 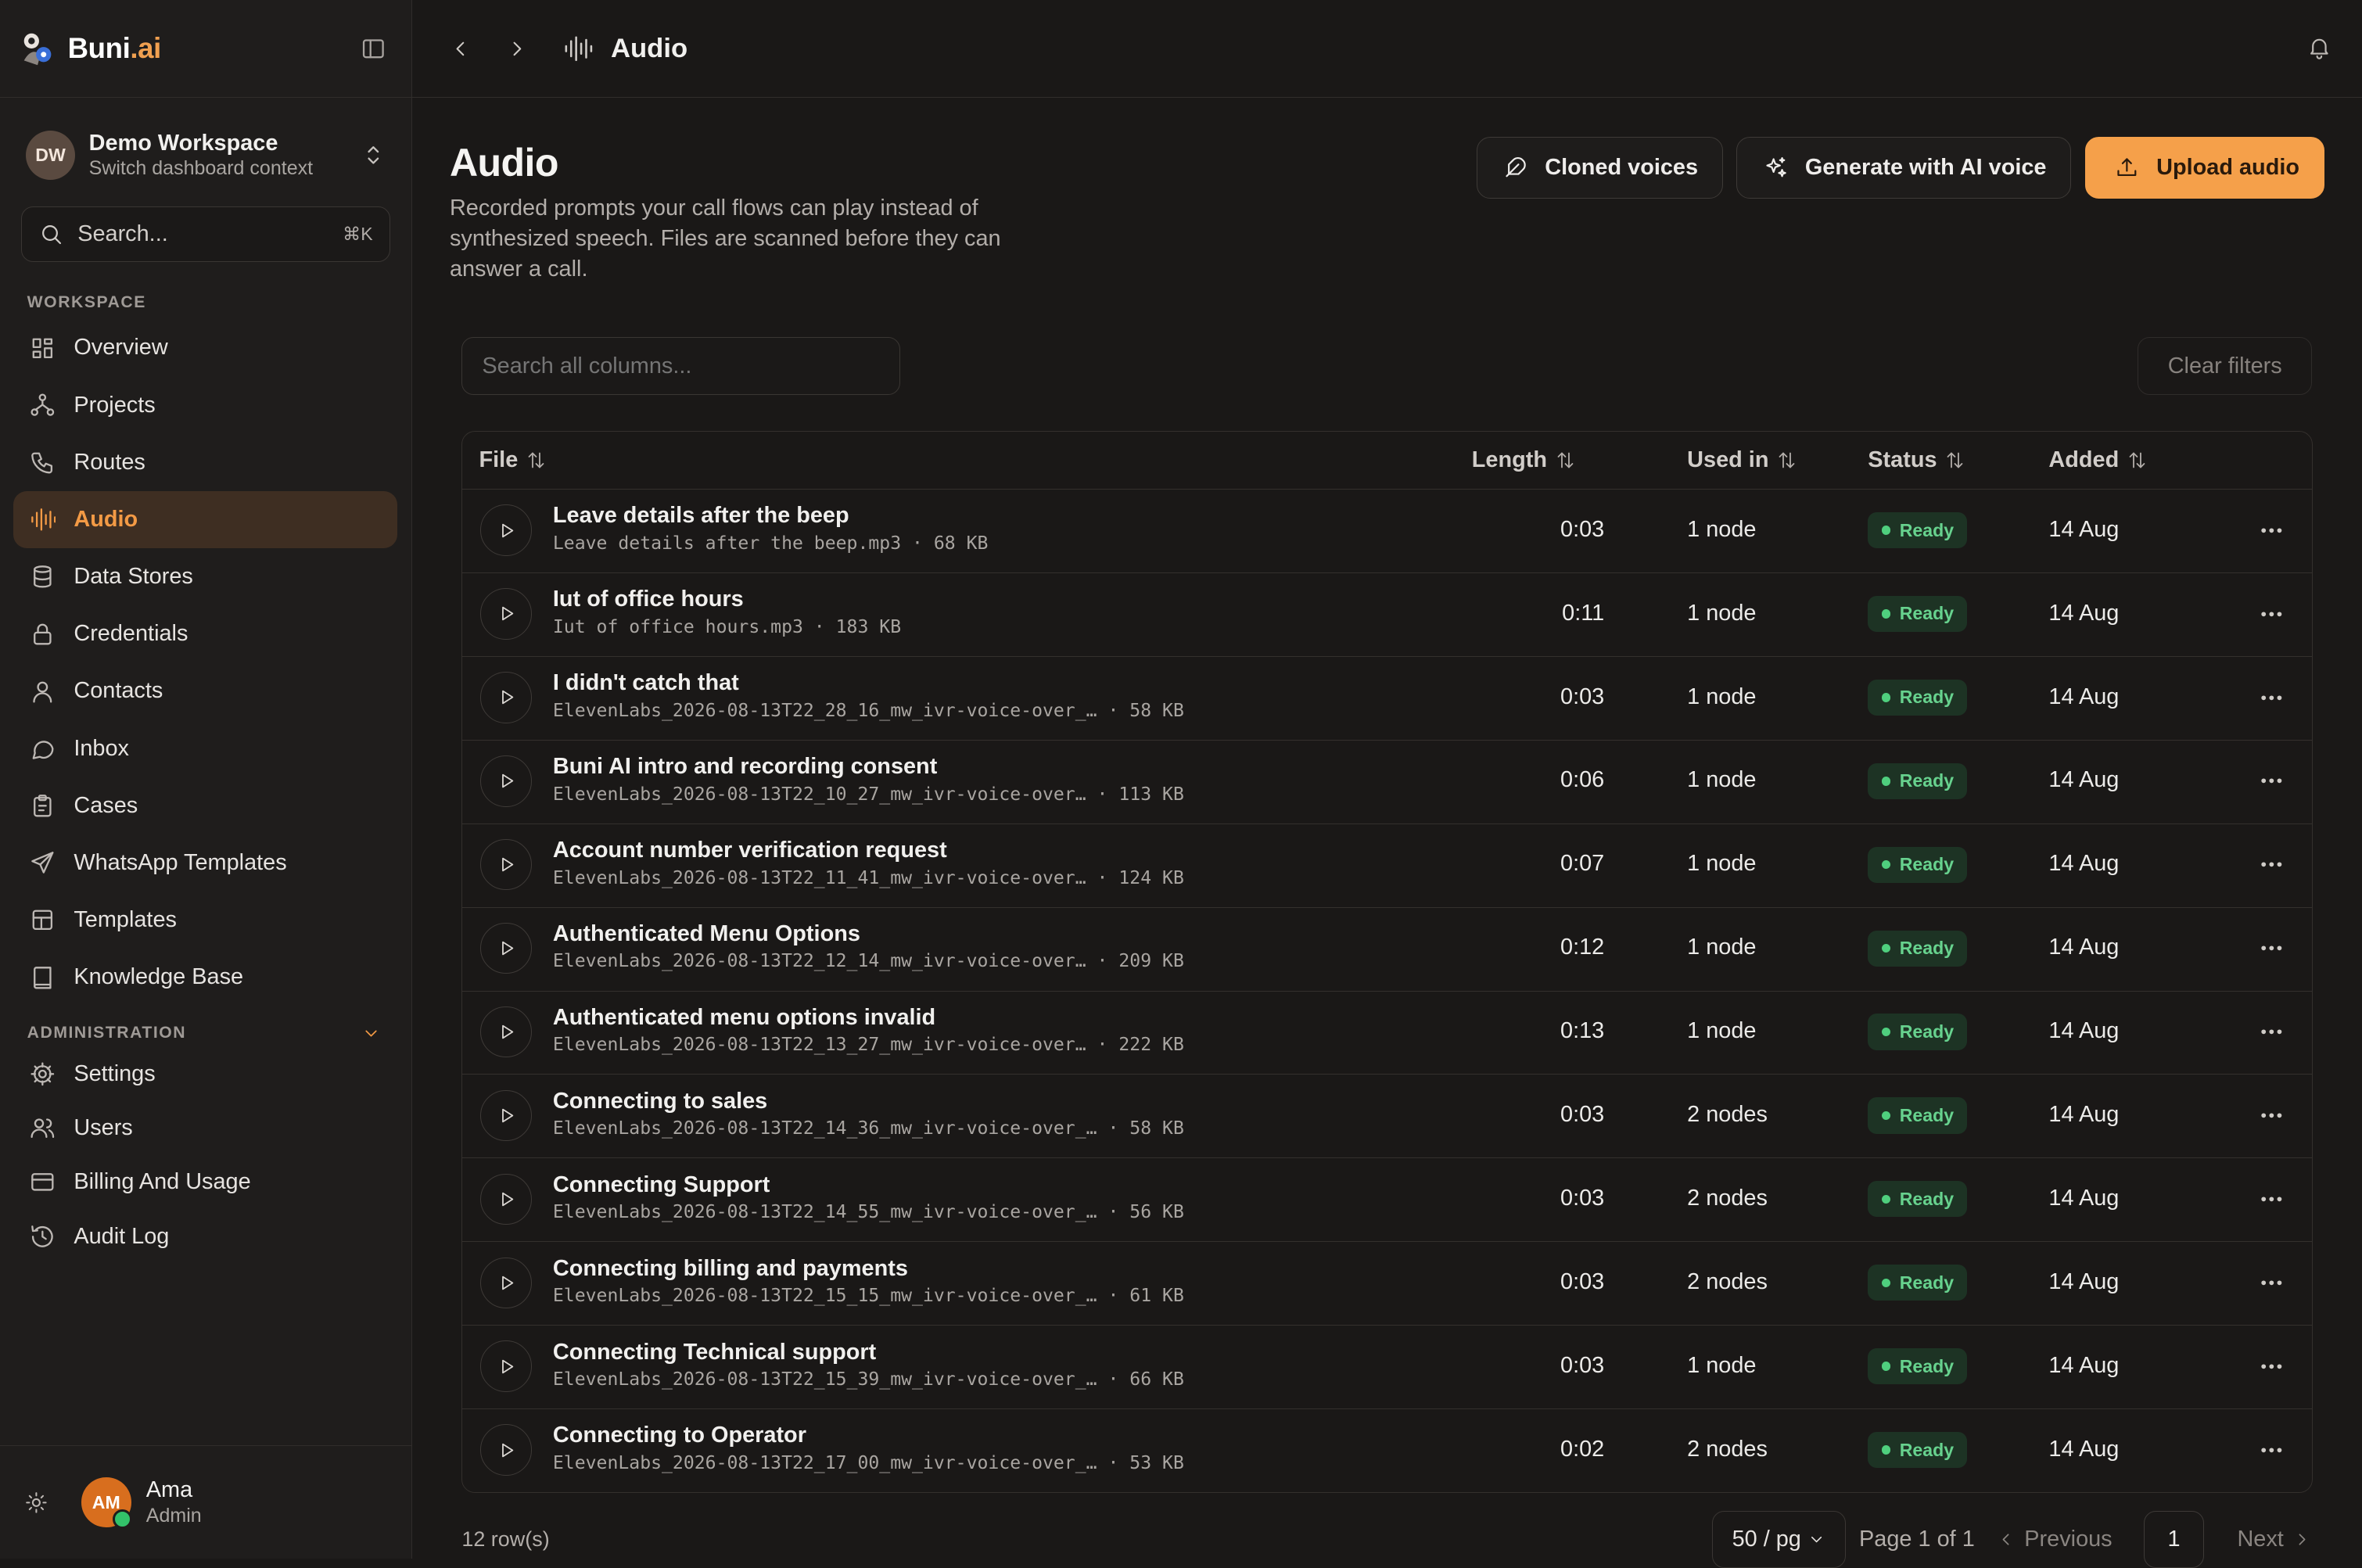 What do you see at coordinates (205, 49) in the screenshot?
I see `brand-header: Buni.ai` at bounding box center [205, 49].